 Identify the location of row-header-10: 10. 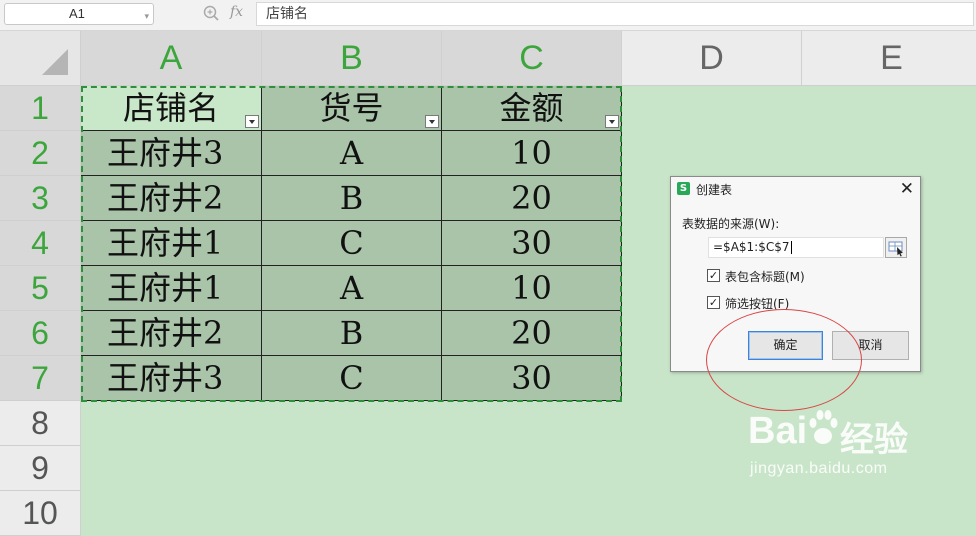
(40, 513).